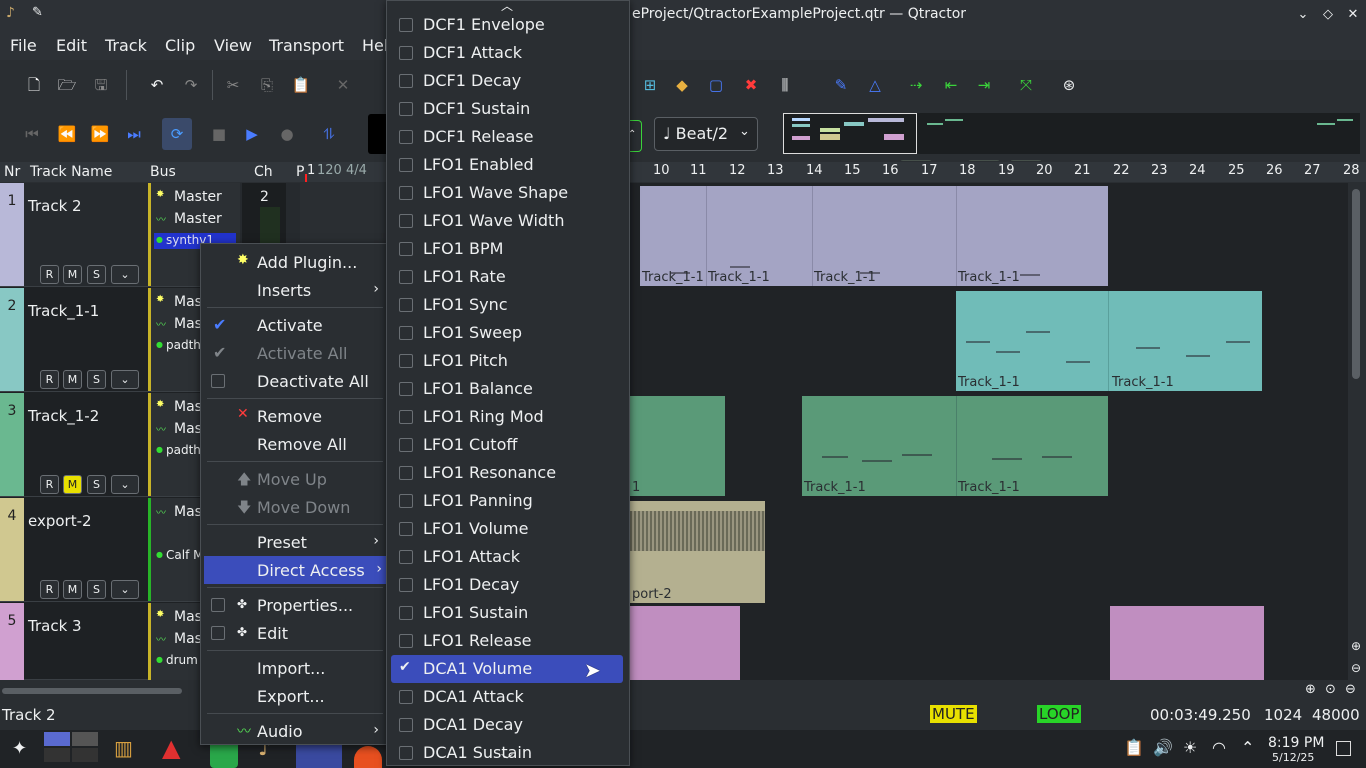 Image resolution: width=1366 pixels, height=768 pixels. What do you see at coordinates (178, 555) in the screenshot?
I see `plugin-slot: ● Calf M` at bounding box center [178, 555].